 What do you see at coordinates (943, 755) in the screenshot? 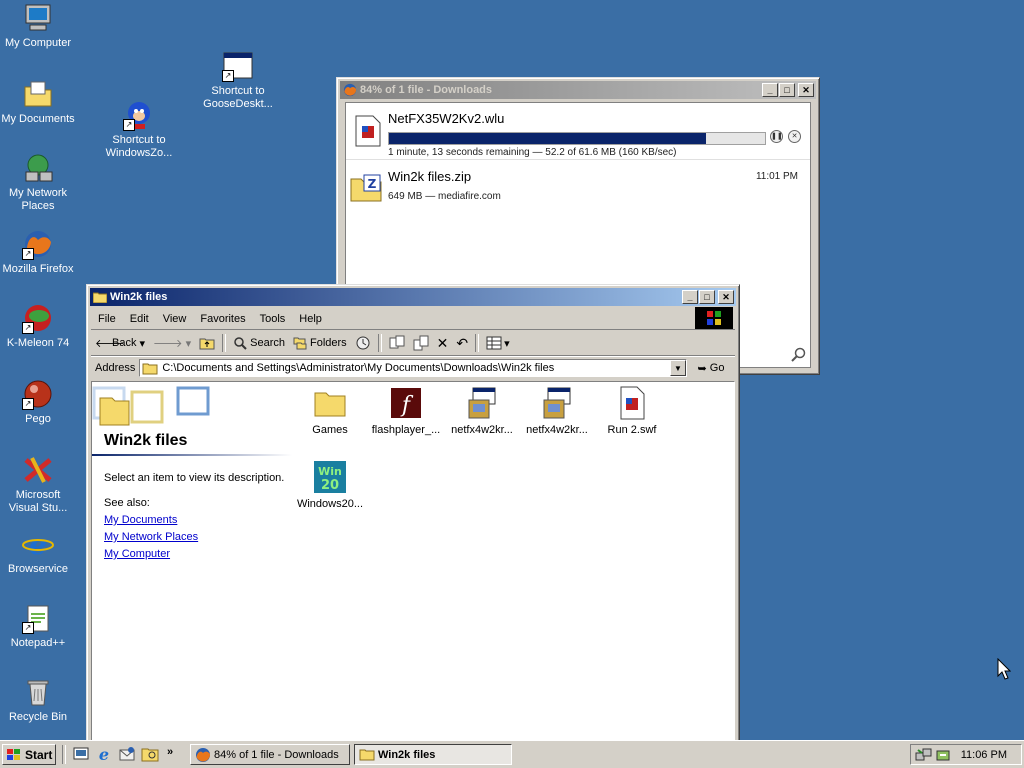
I see `safely-remove-tray-icon` at bounding box center [943, 755].